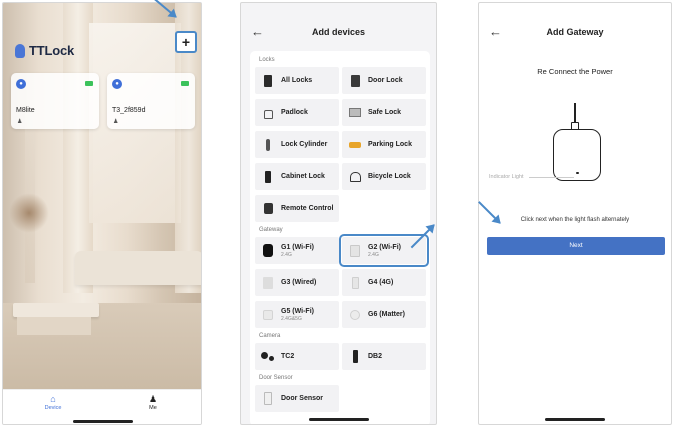 The width and height of the screenshot is (674, 427). Describe the element at coordinates (268, 251) in the screenshot. I see `gateway-g1-icon` at that location.